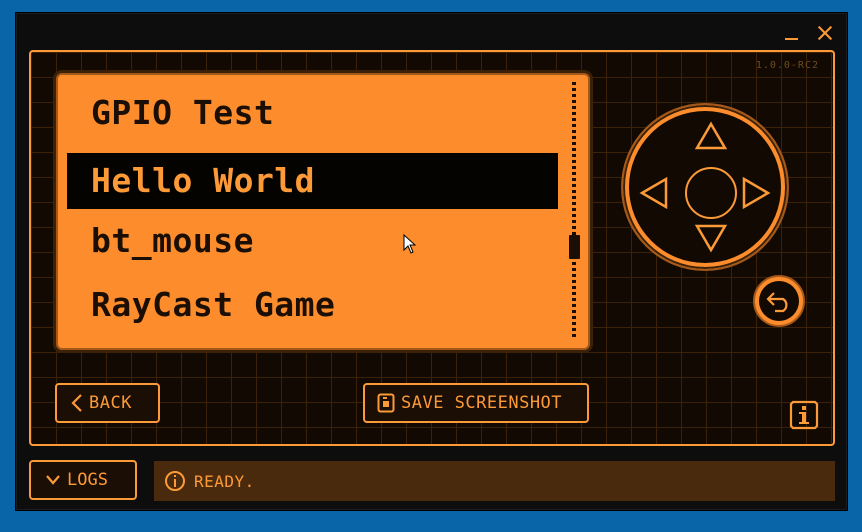 This screenshot has height=532, width=862. Describe the element at coordinates (224, 481) in the screenshot. I see `status-text: READY.` at that location.